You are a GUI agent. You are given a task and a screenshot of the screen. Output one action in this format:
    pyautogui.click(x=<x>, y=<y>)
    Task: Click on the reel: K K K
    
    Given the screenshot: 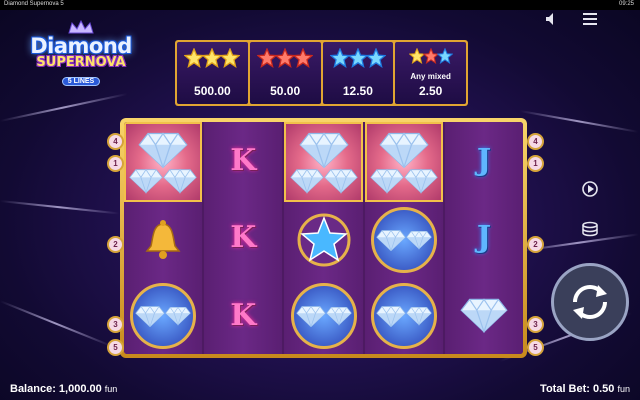 What is the action you would take?
    pyautogui.click(x=243, y=238)
    